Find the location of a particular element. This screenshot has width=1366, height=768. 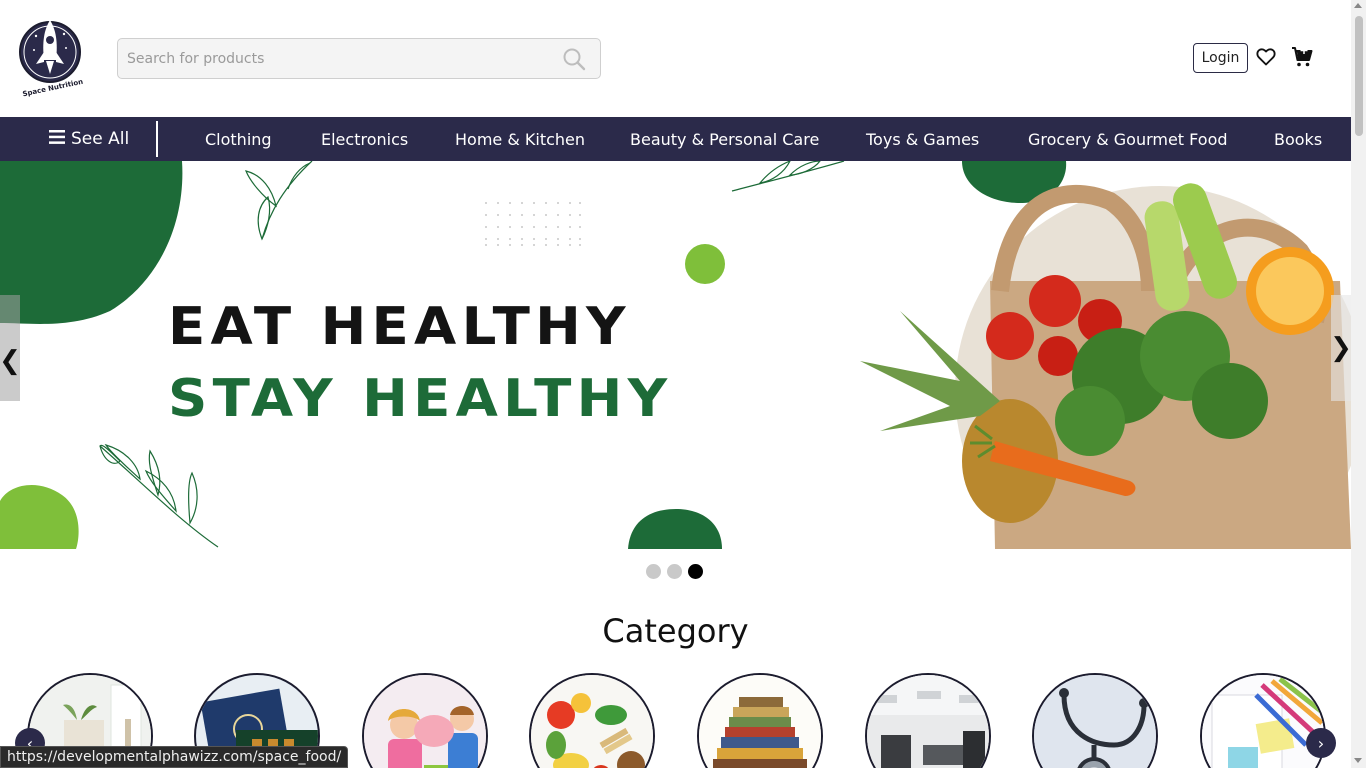

category-medical is located at coordinates (1095, 720).